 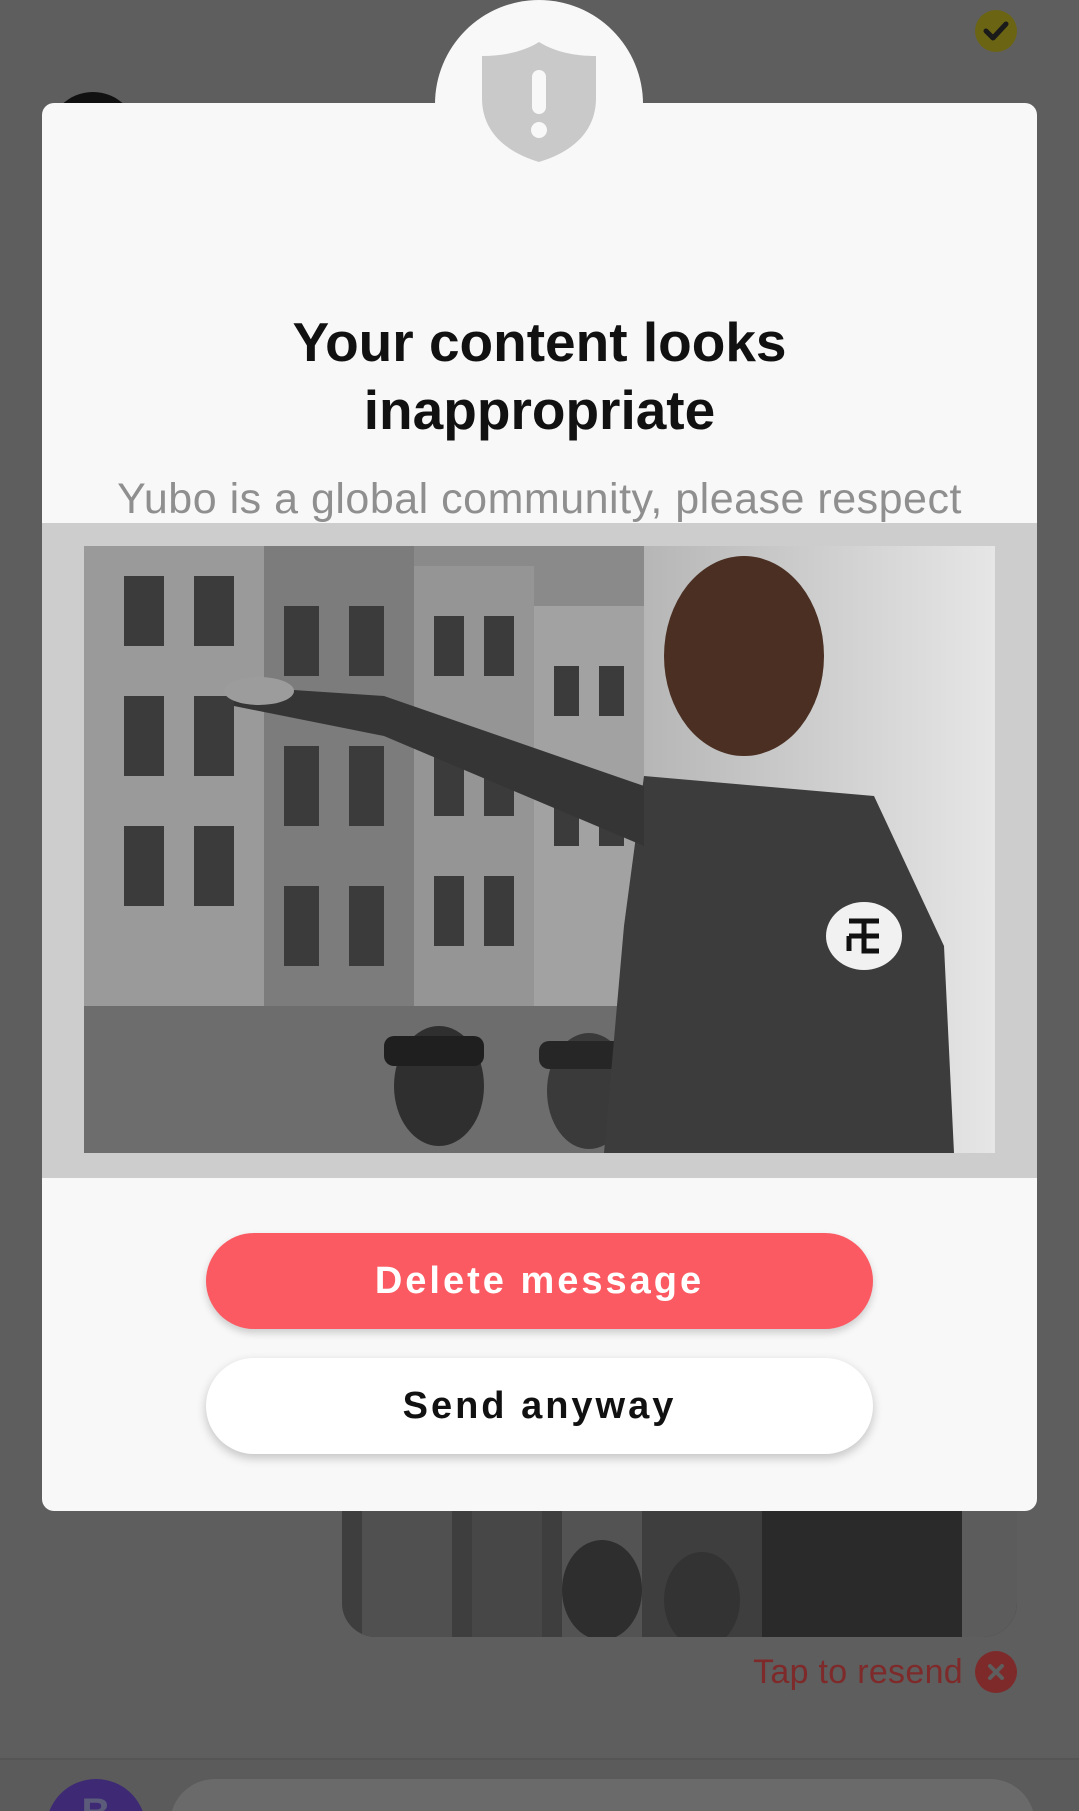 What do you see at coordinates (602, 1795) in the screenshot?
I see `message-input` at bounding box center [602, 1795].